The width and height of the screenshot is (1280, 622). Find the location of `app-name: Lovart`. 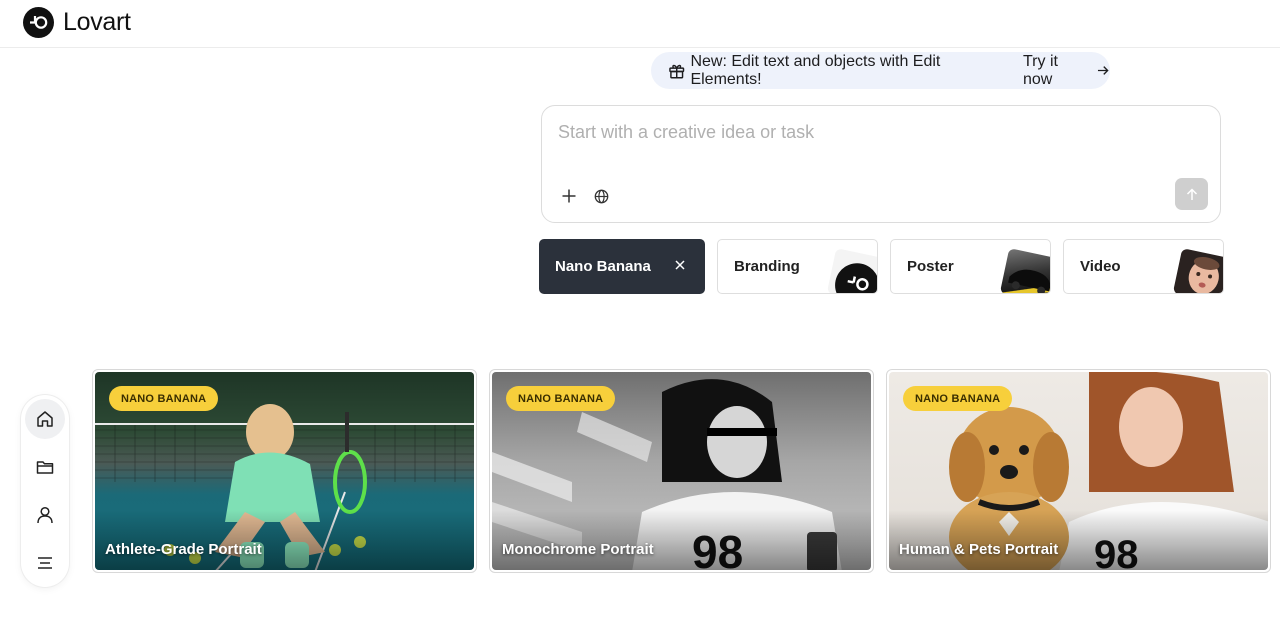

app-name: Lovart is located at coordinates (97, 22).